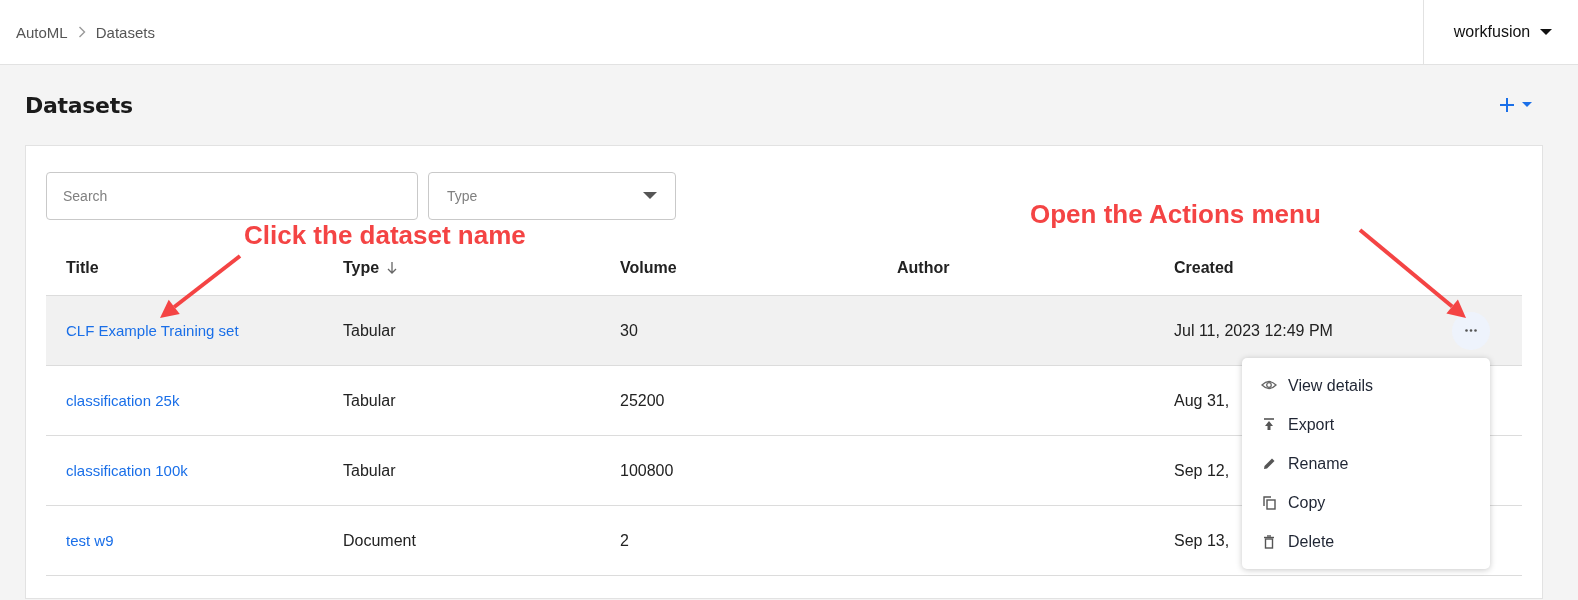 The image size is (1578, 600). Describe the element at coordinates (1269, 463) in the screenshot. I see `pencil-icon` at that location.